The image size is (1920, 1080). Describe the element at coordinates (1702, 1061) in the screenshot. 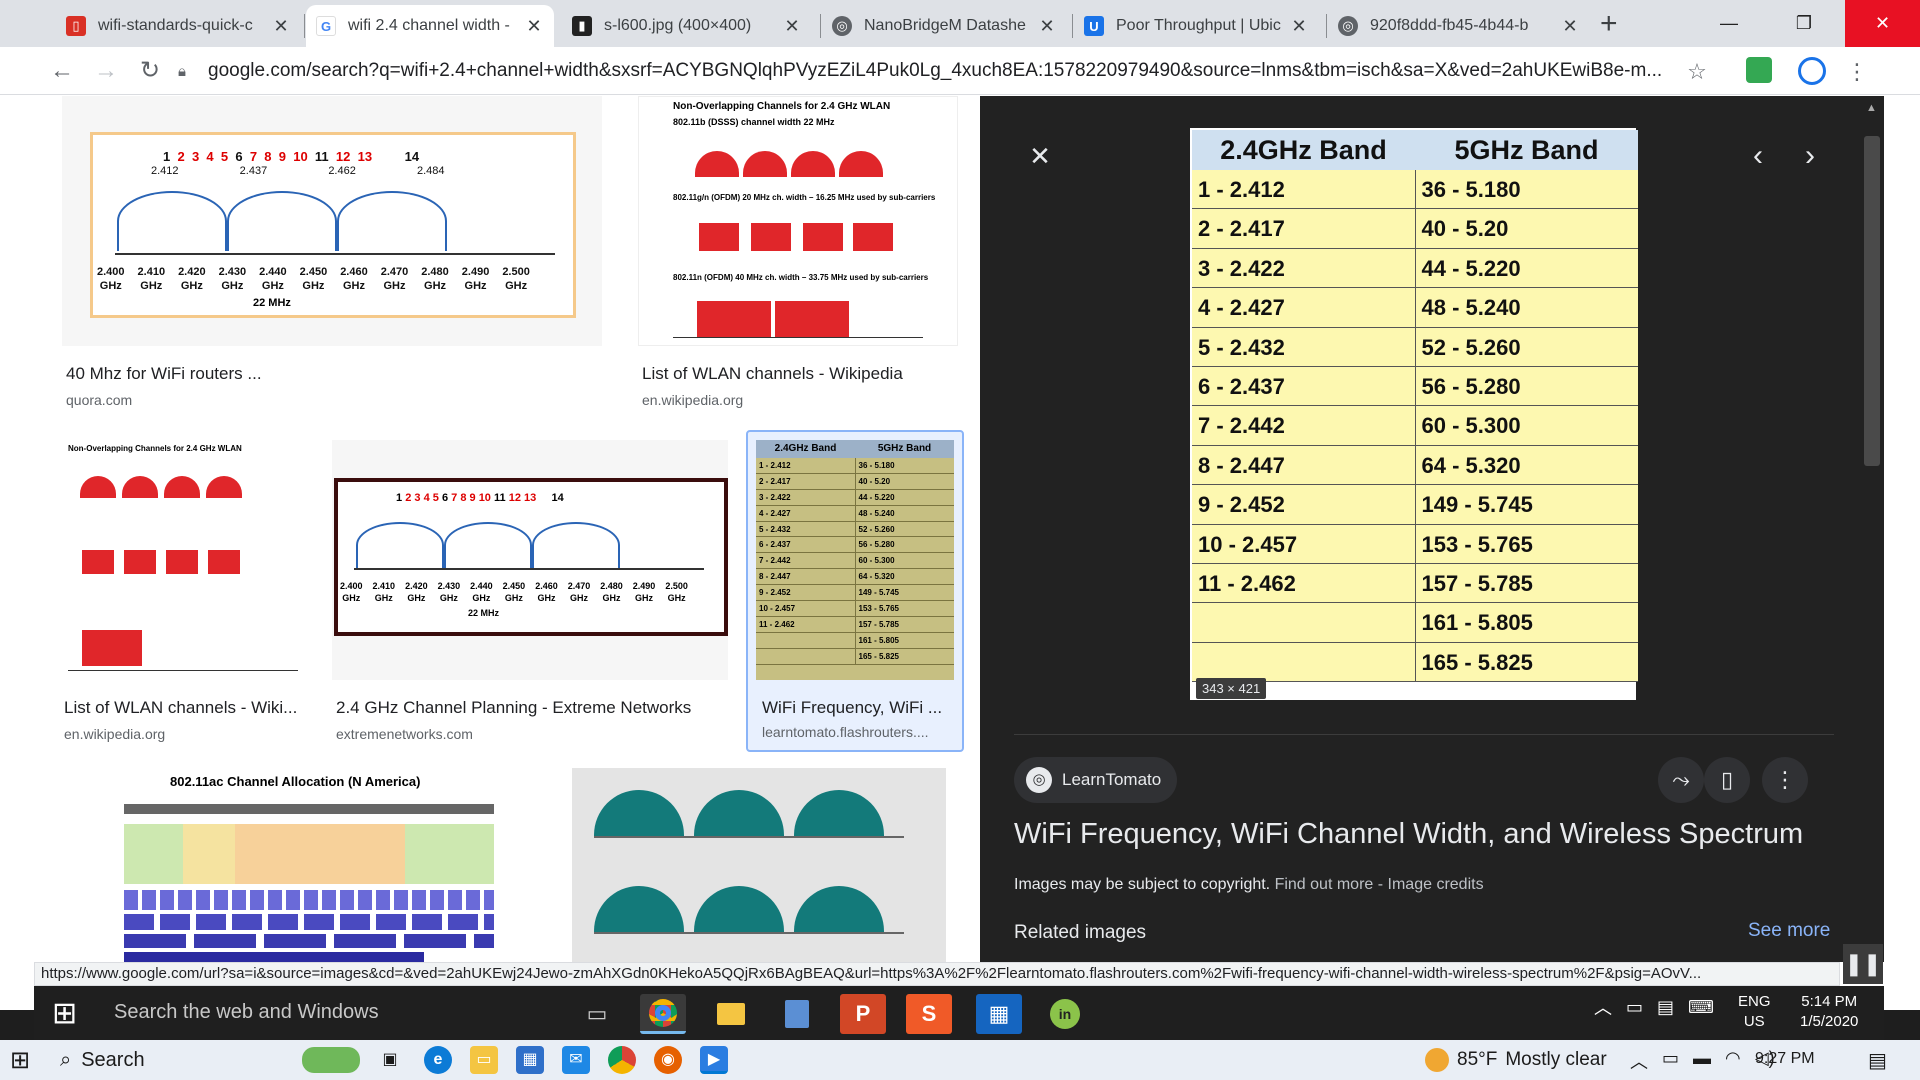

I see `battery-icon: ▬` at that location.